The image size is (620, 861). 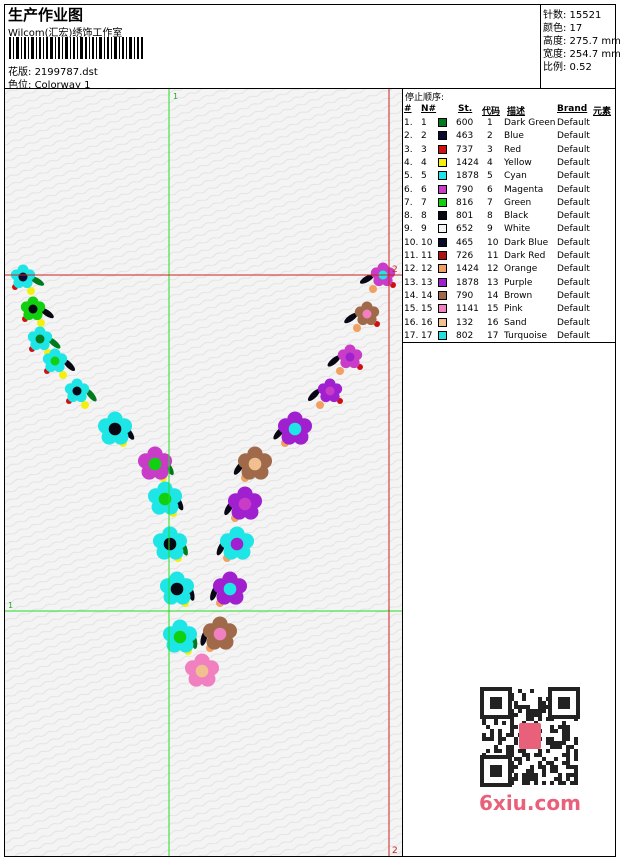 I want to click on row-code: 11, so click(x=493, y=256).